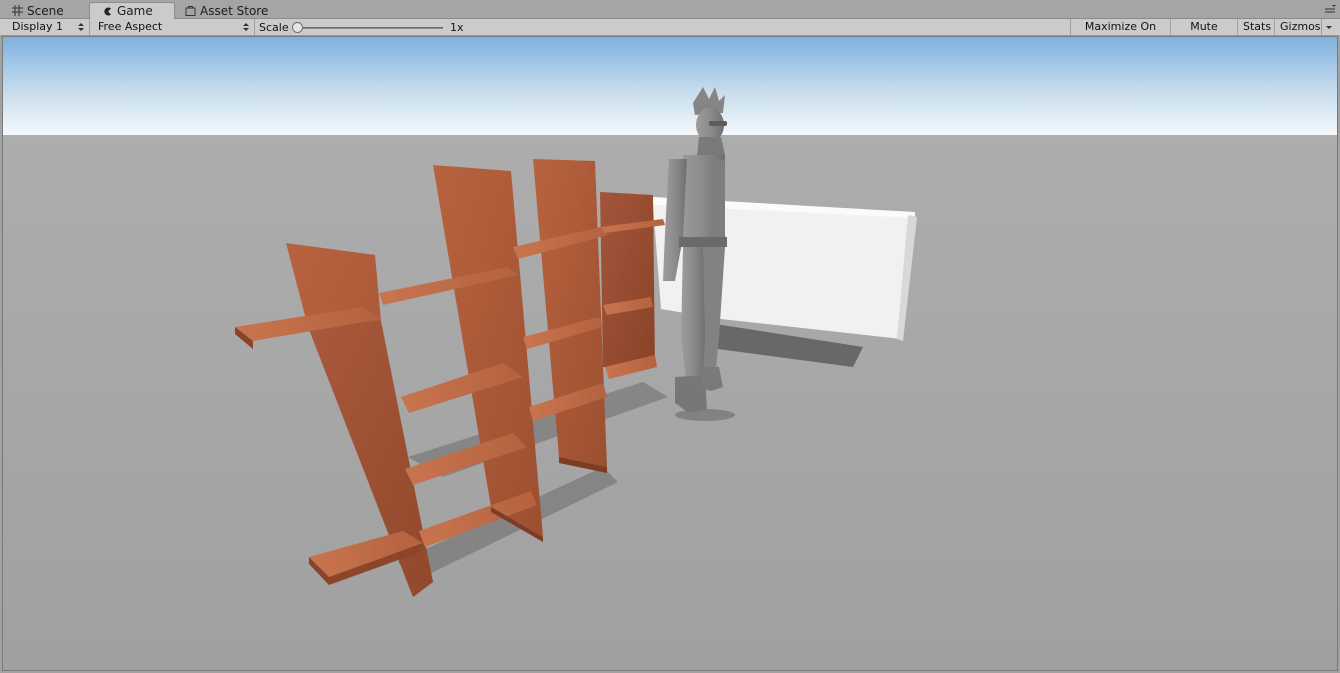 The image size is (1340, 673). What do you see at coordinates (130, 26) in the screenshot?
I see `aspect-dropdown-label: Free Aspect` at bounding box center [130, 26].